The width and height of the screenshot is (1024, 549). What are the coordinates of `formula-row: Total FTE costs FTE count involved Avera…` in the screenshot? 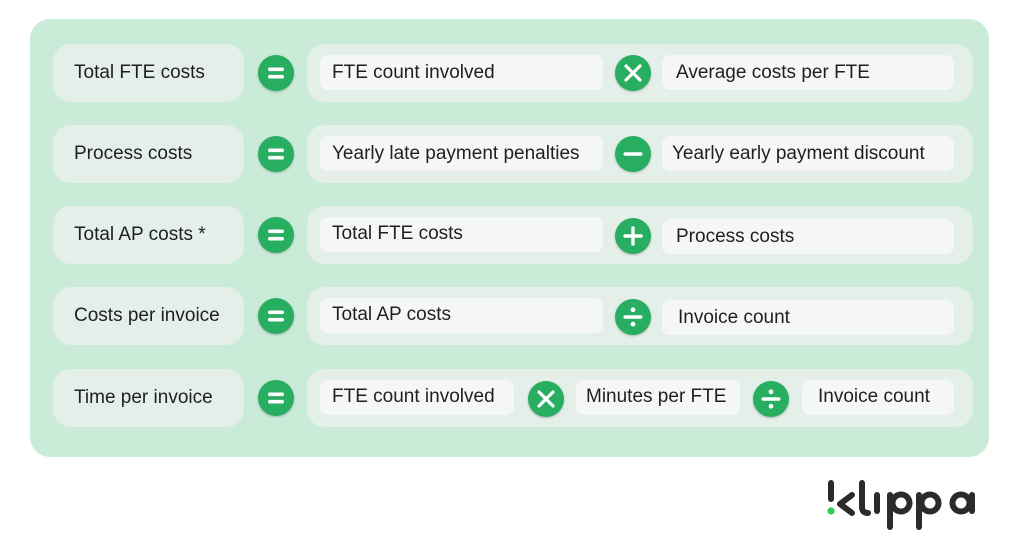 It's located at (509, 73).